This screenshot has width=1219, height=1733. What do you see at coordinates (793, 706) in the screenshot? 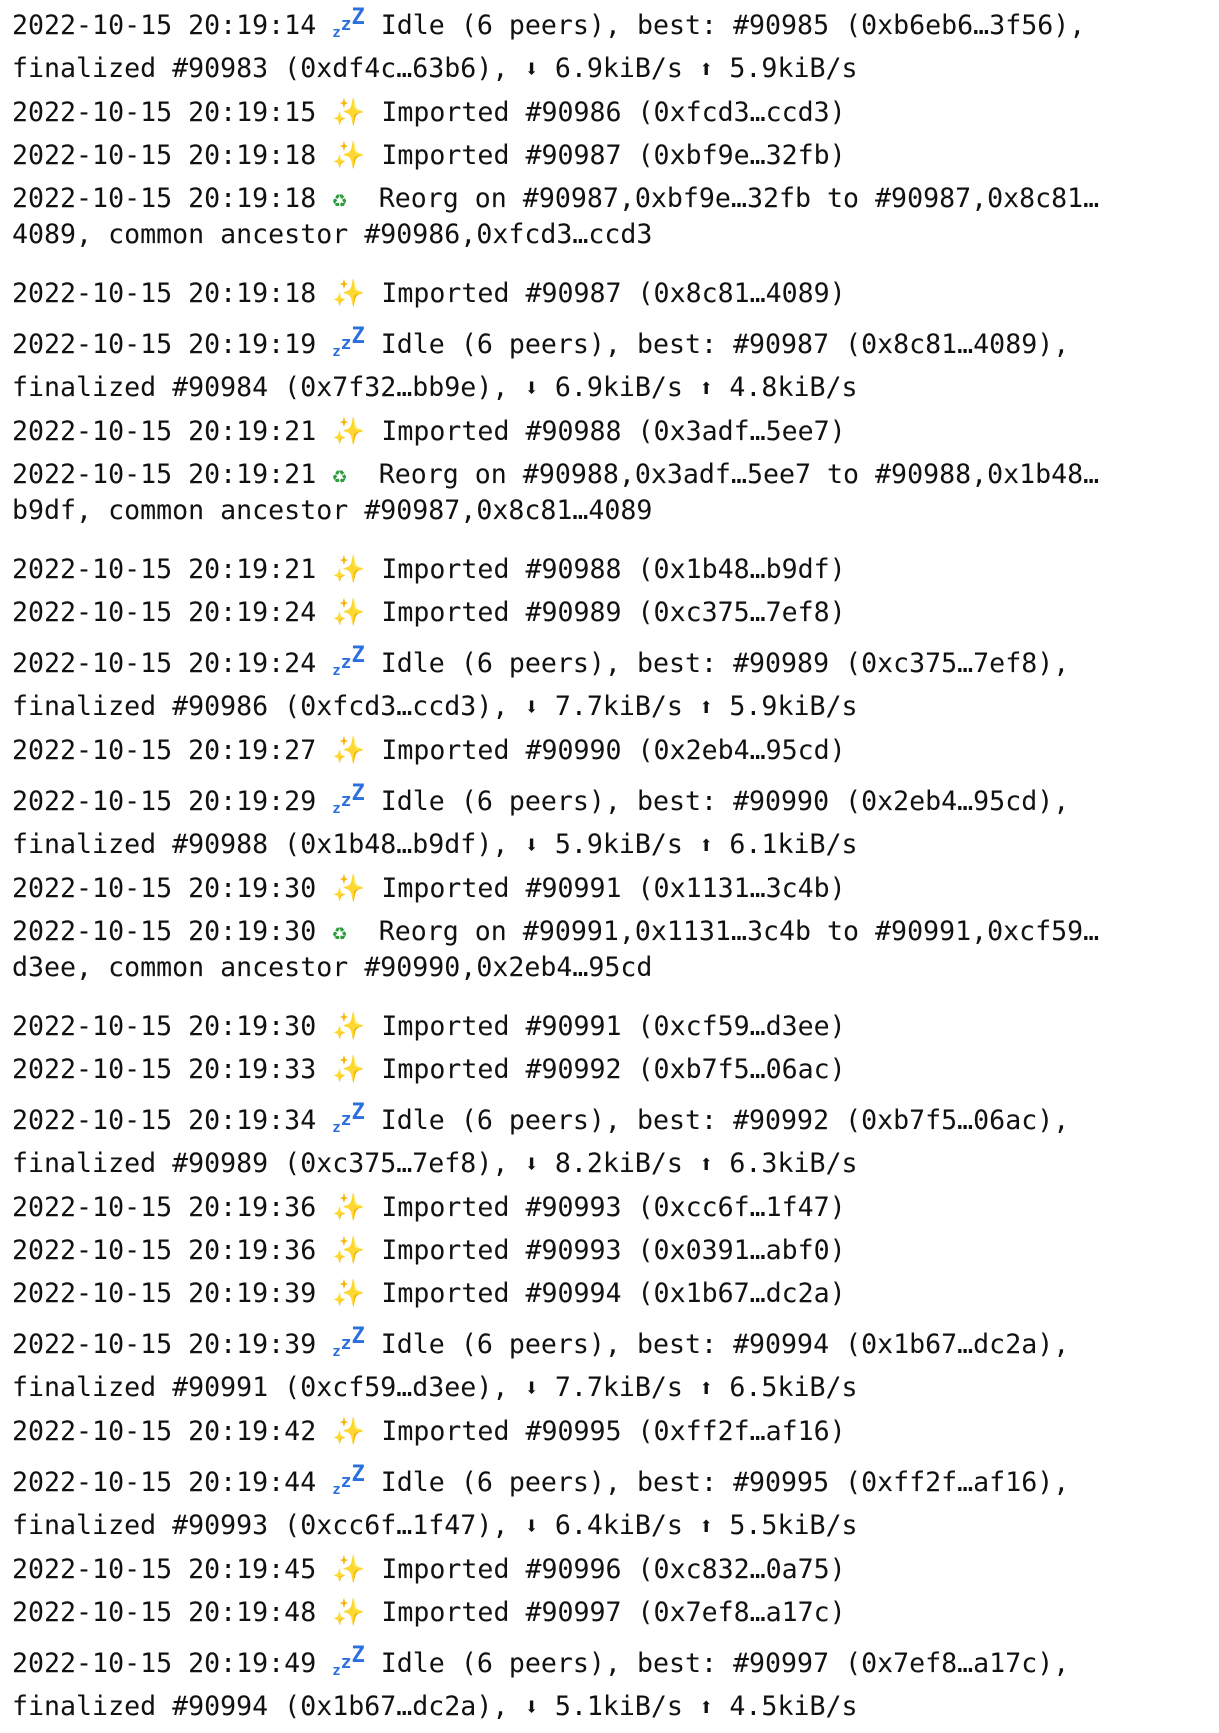
I see `upload-rate: 5.9kiB/s` at bounding box center [793, 706].